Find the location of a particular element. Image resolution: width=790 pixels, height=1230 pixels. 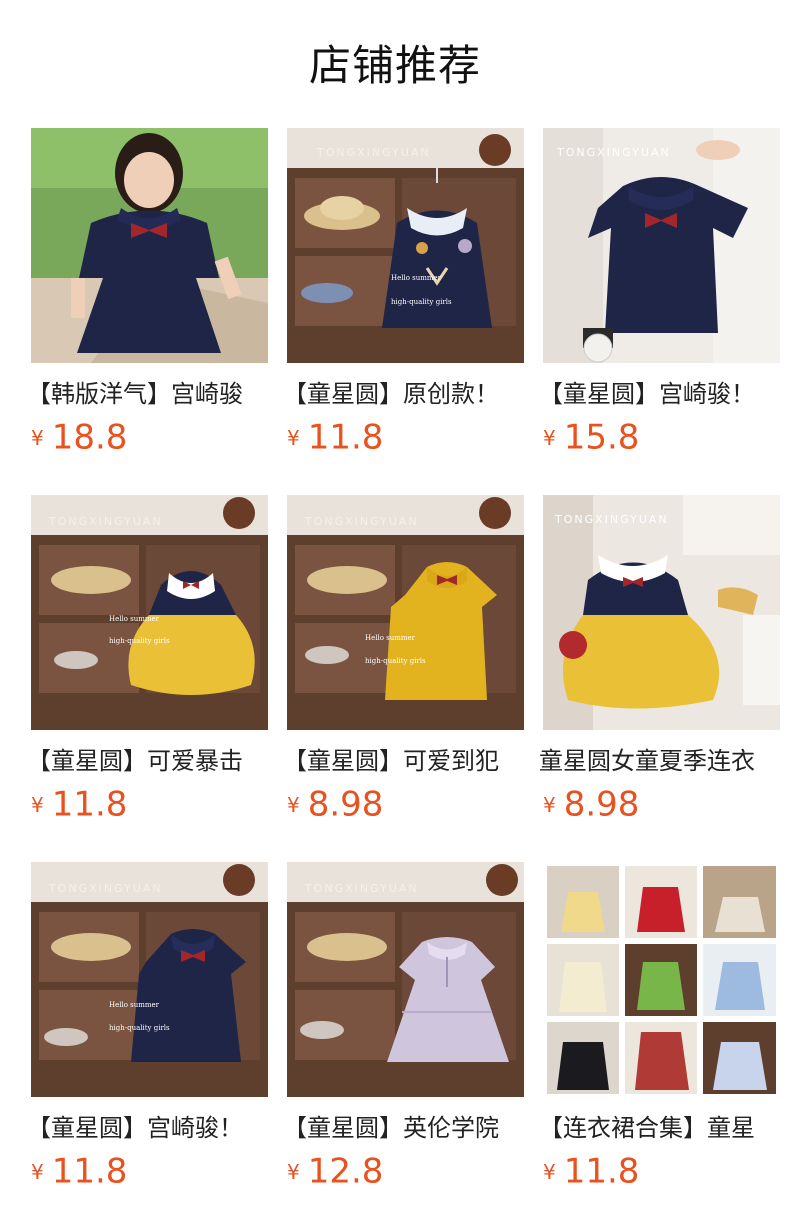

product-card: TONGXINGYUAN 童星圆女童夏季连衣 ¥8.98 is located at coordinates (659, 665).